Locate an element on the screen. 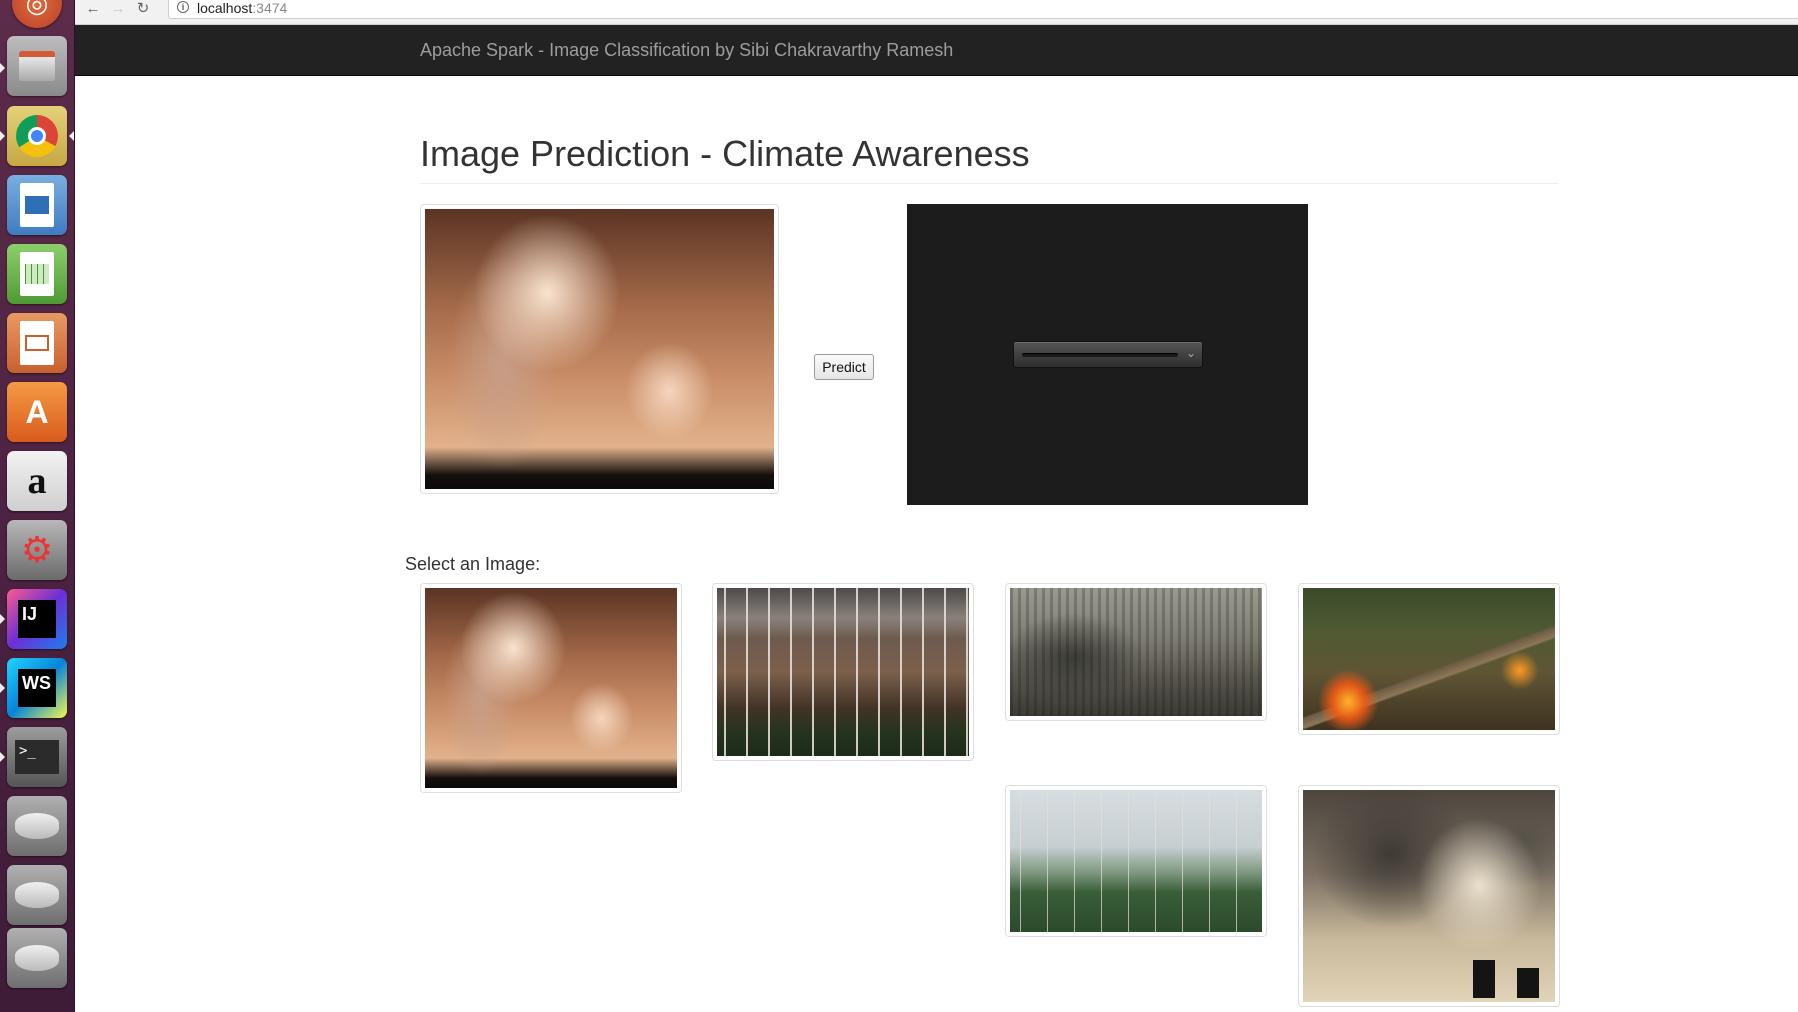  predict-button: Predict is located at coordinates (844, 367).